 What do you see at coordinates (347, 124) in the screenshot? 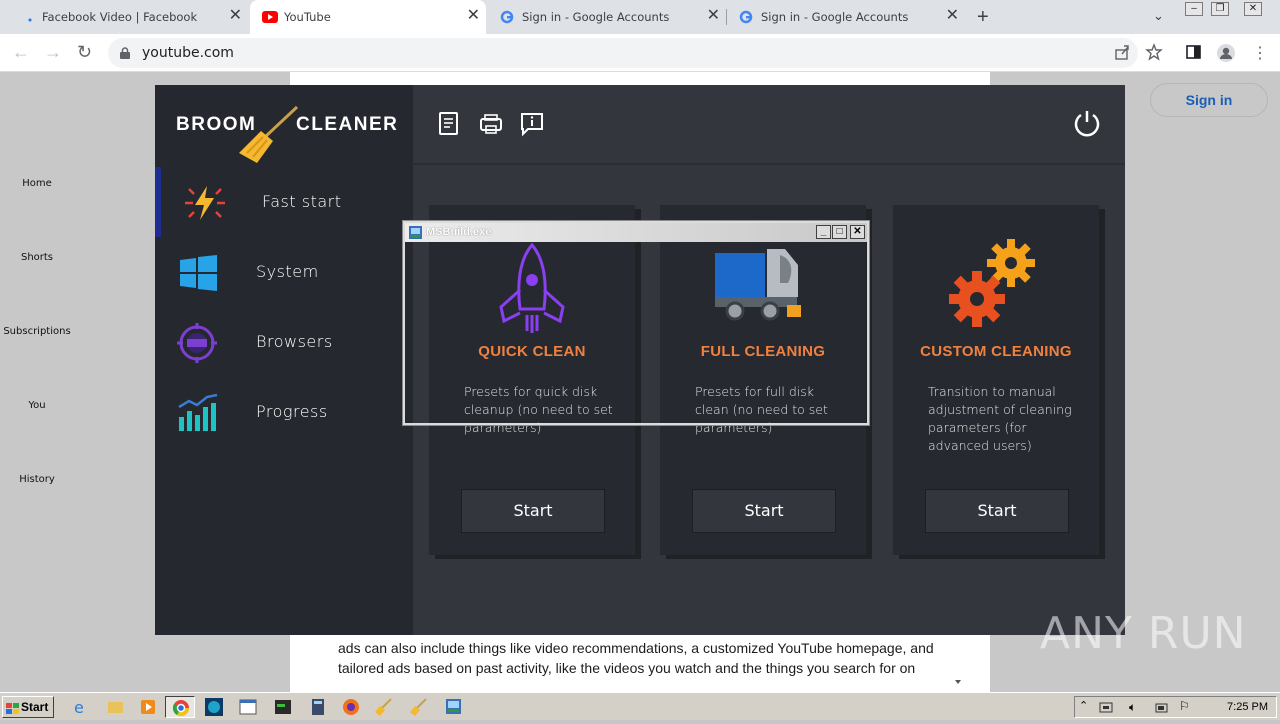
I see `logo-cleaner-text: CLEANER` at bounding box center [347, 124].